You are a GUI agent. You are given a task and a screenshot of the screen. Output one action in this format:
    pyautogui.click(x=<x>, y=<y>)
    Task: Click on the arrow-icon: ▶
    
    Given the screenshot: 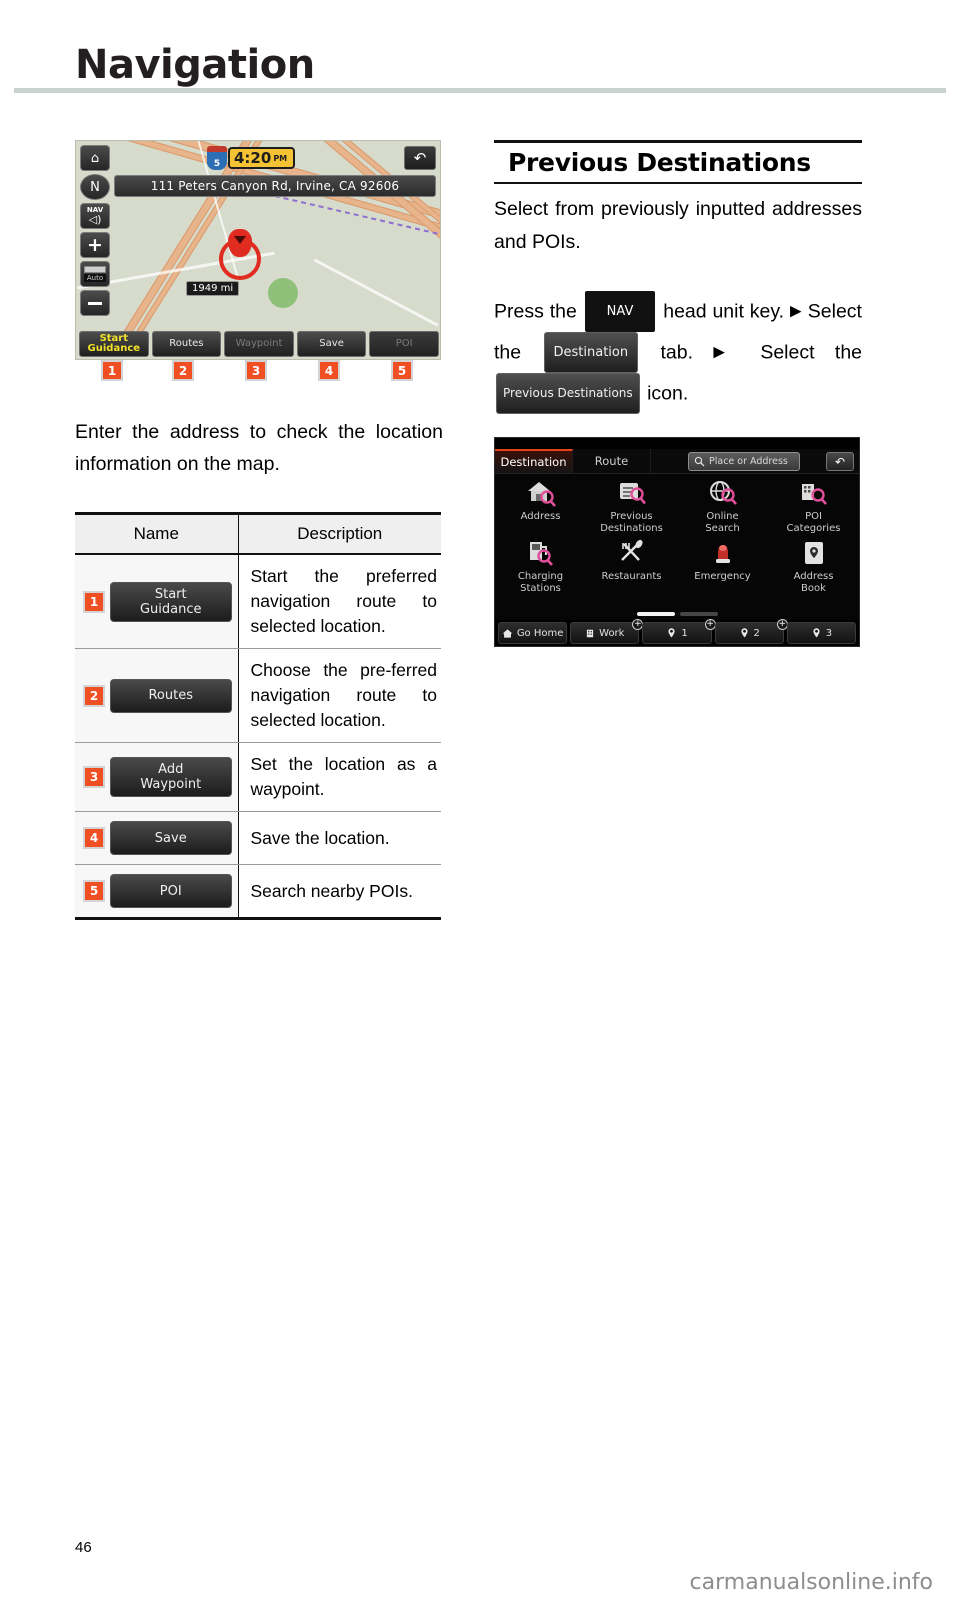 What is the action you would take?
    pyautogui.click(x=795, y=311)
    